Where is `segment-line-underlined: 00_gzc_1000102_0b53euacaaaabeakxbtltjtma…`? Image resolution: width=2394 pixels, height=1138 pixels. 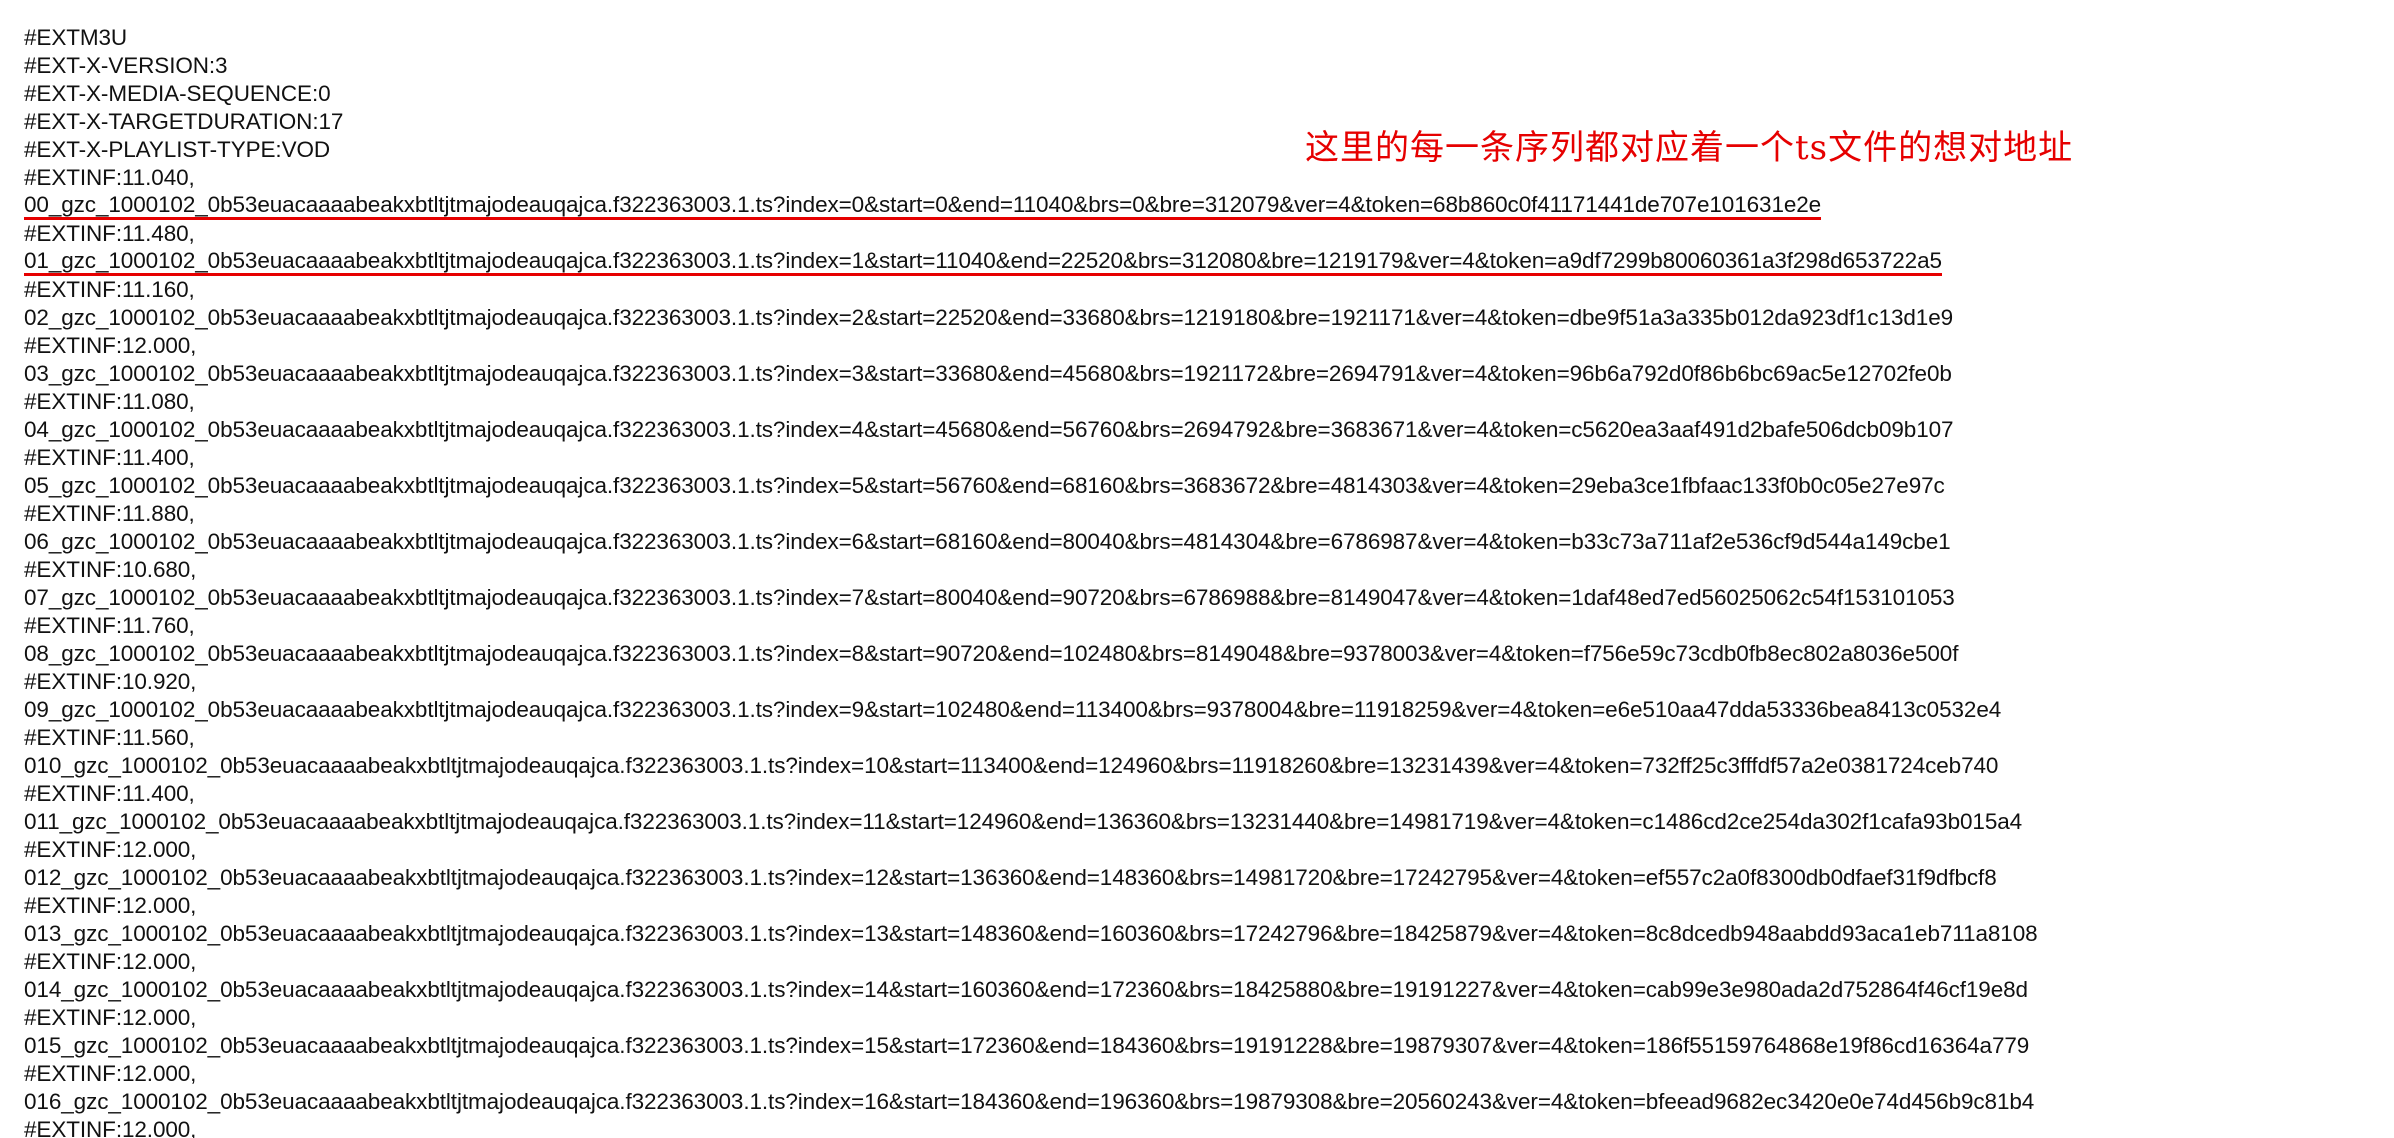 segment-line-underlined: 00_gzc_1000102_0b53euacaaaabeakxbtltjtma… is located at coordinates (922, 206).